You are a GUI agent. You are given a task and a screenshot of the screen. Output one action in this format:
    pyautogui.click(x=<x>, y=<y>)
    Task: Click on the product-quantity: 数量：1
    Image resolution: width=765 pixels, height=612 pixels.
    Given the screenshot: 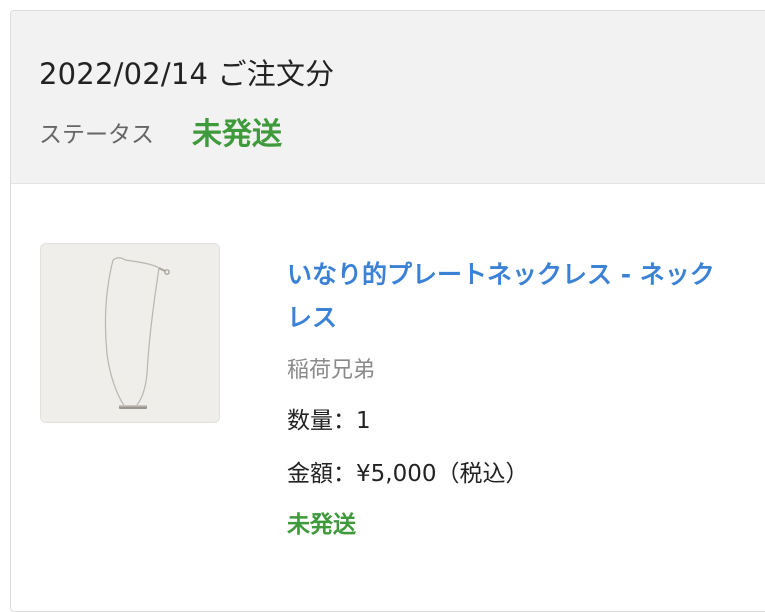 What is the action you would take?
    pyautogui.click(x=329, y=421)
    